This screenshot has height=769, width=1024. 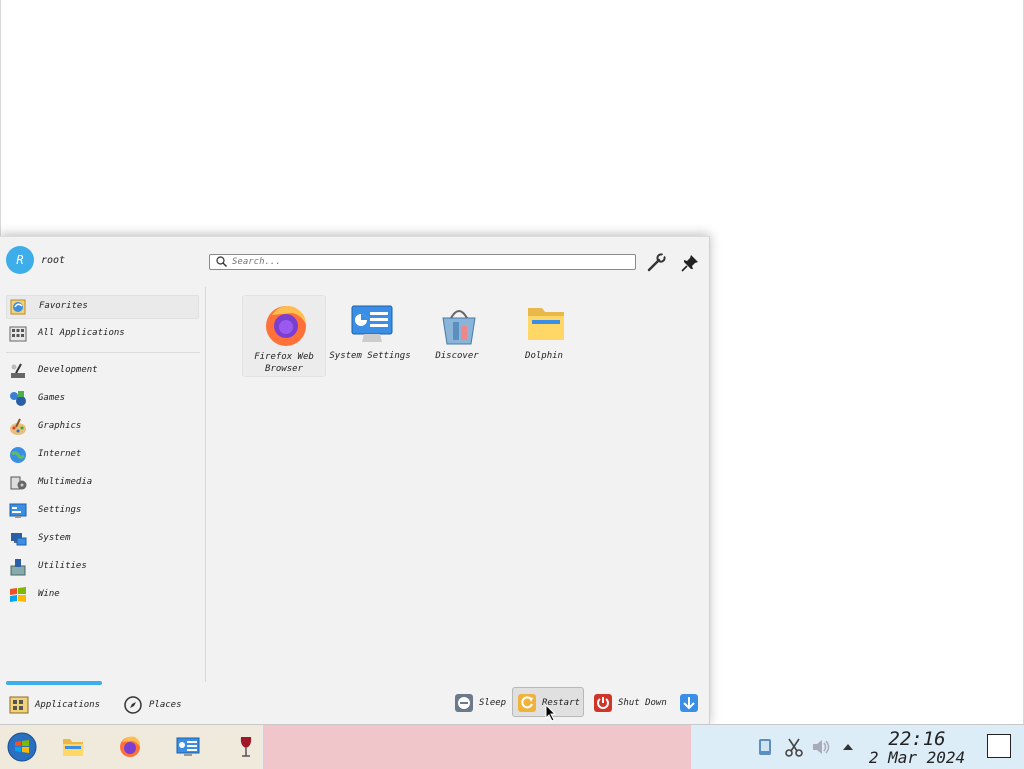 I want to click on system-tray, so click(x=857, y=747).